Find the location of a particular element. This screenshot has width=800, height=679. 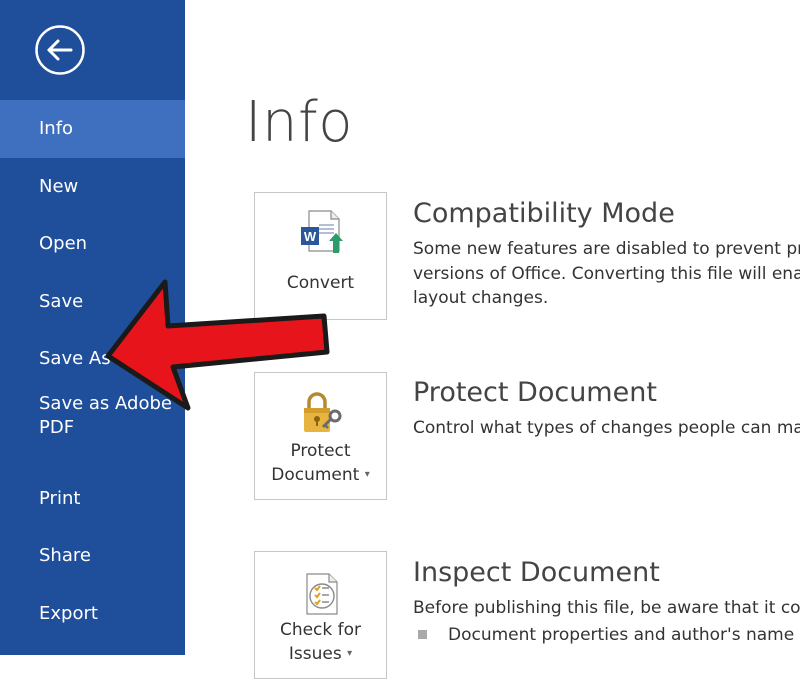

protect-document-heading: Protect Document is located at coordinates (535, 392).